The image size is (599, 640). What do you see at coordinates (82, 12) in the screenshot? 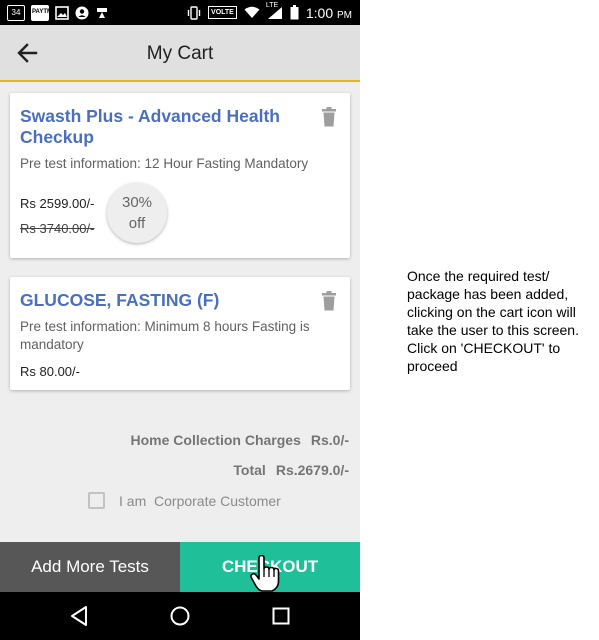
I see `account-icon` at bounding box center [82, 12].